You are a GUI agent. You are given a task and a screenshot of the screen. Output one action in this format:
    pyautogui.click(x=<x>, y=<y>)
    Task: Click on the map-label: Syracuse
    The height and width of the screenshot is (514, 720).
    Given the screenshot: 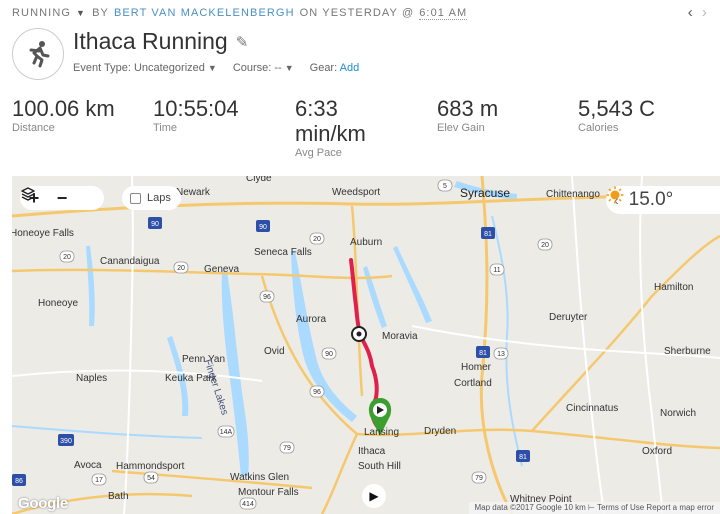 What is the action you would take?
    pyautogui.click(x=485, y=193)
    